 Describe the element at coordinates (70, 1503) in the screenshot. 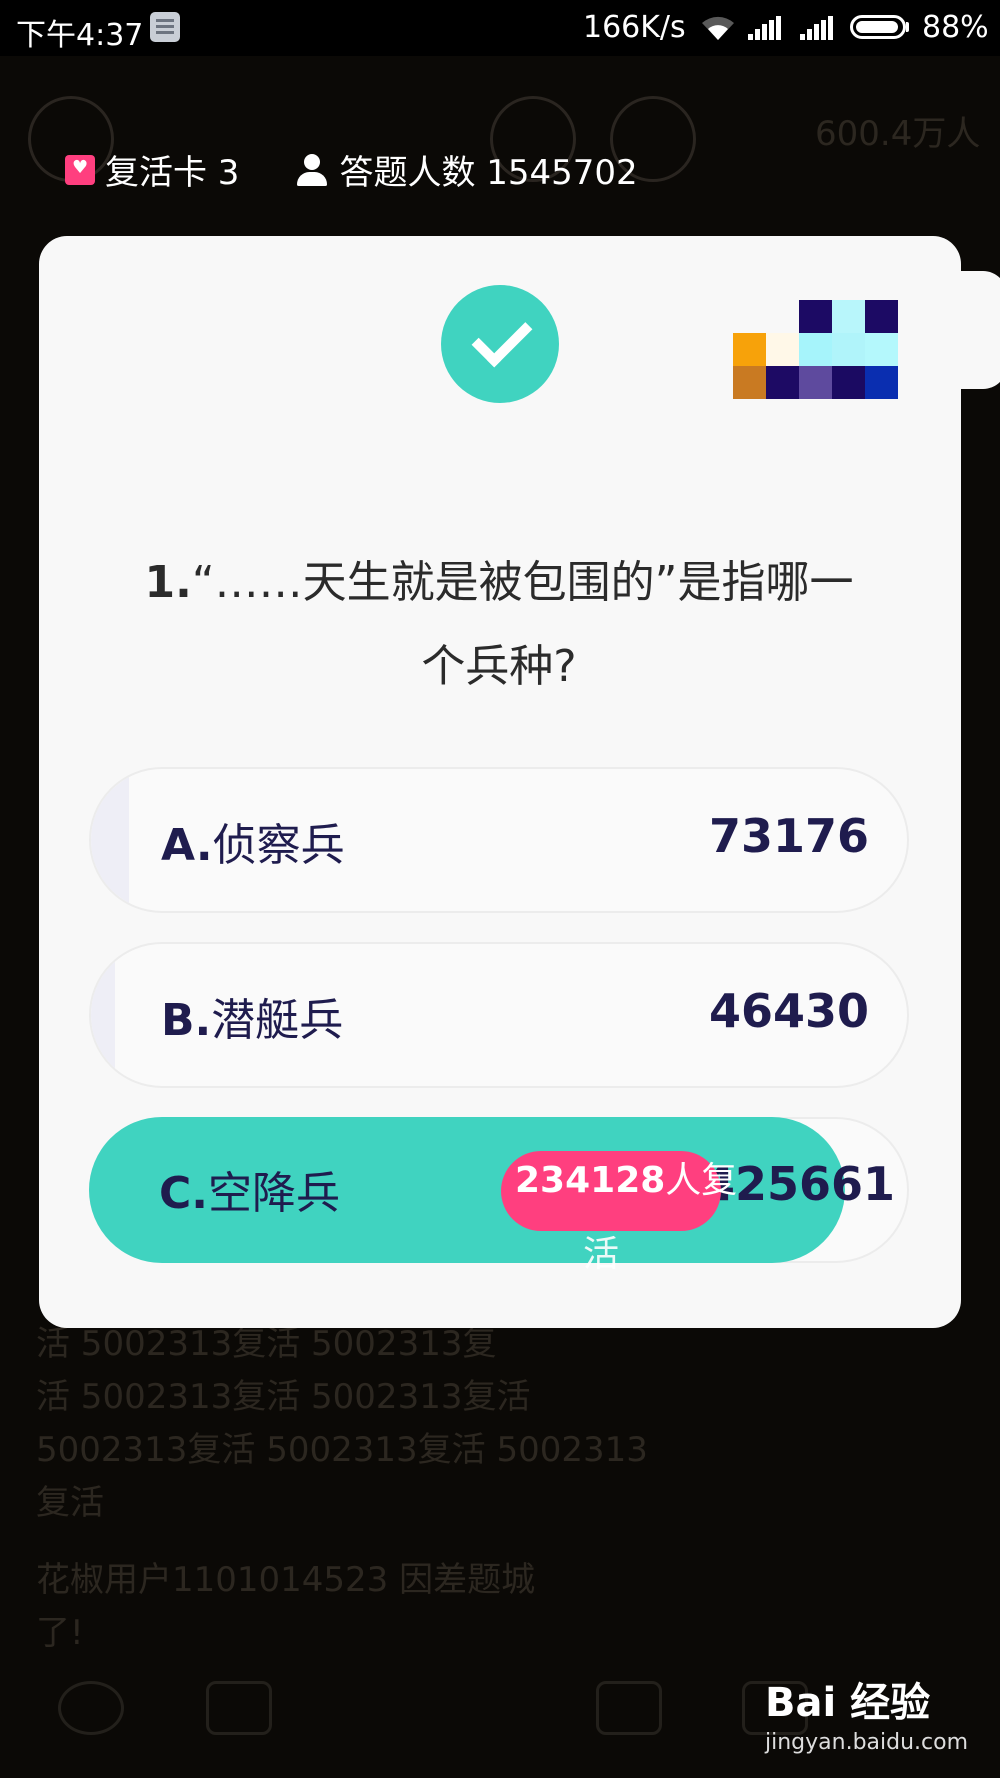

I see `chat-line: 复活` at that location.